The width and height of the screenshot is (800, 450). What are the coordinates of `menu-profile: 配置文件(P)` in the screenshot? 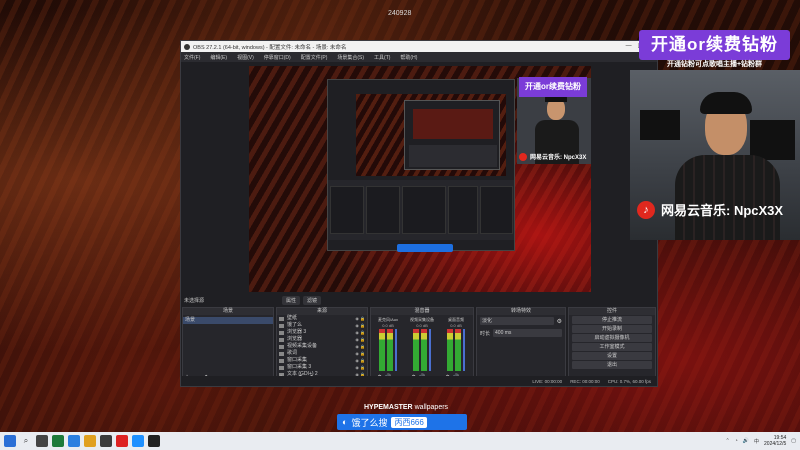 It's located at (314, 57).